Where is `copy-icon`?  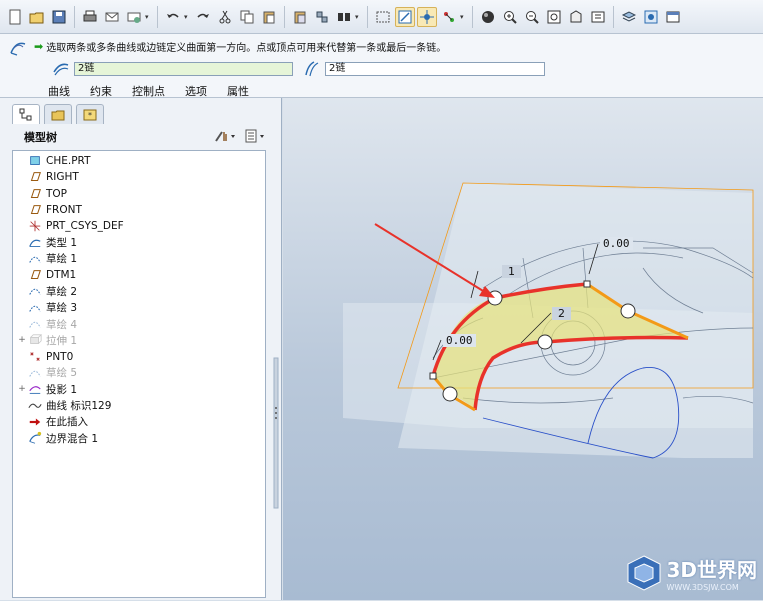
copy-icon is located at coordinates (247, 16).